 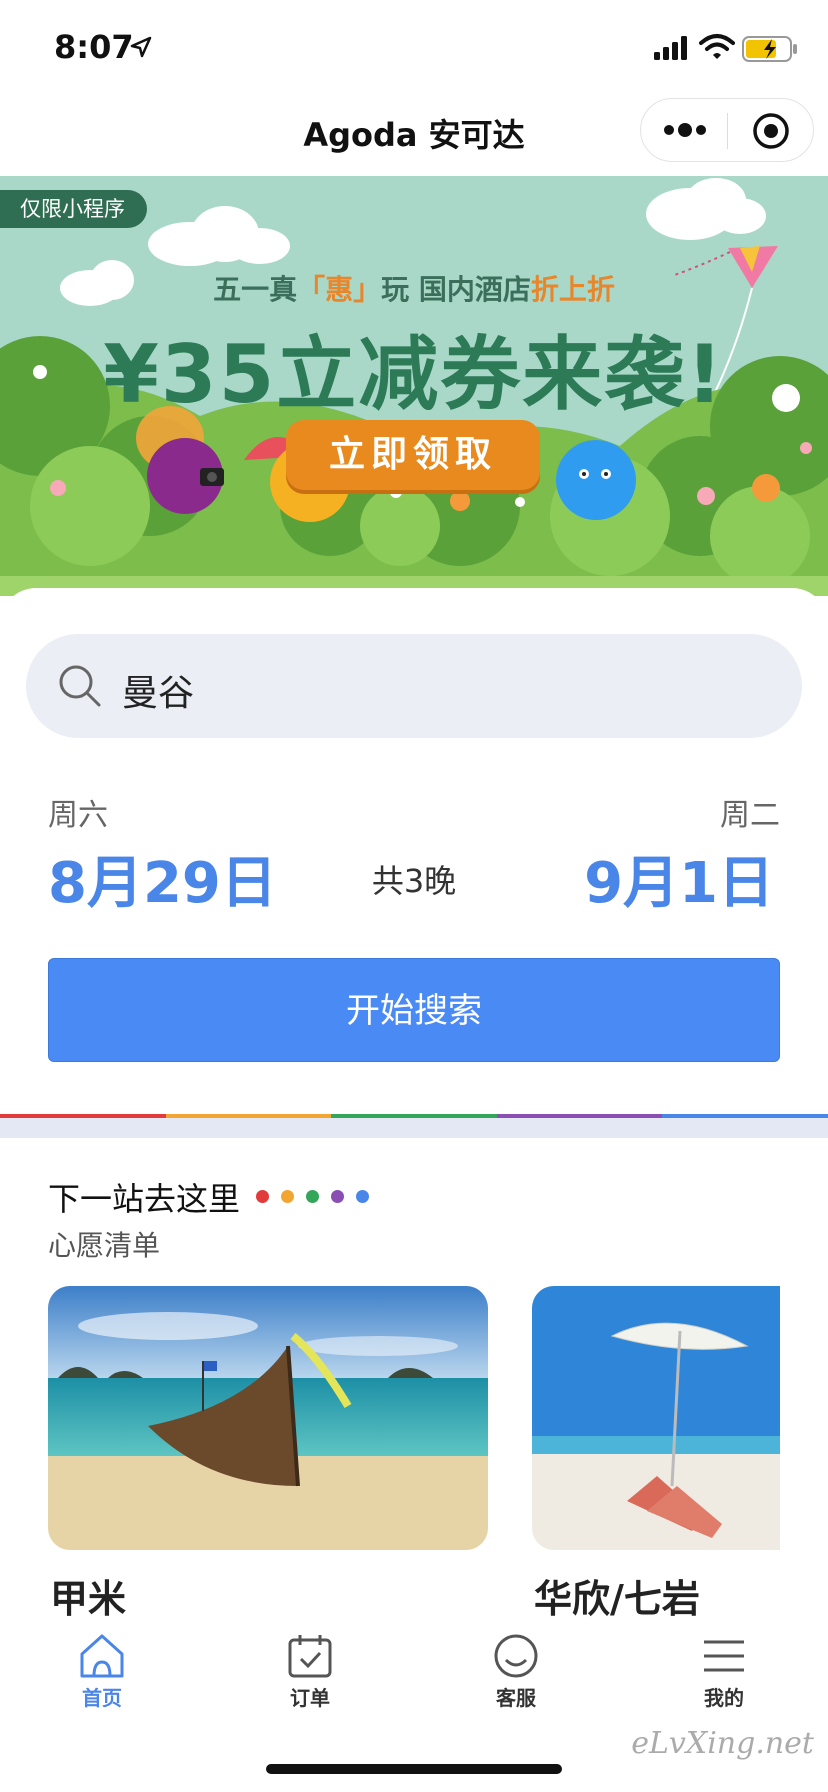 What do you see at coordinates (414, 1010) in the screenshot?
I see `start-search-button: 开始搜索` at bounding box center [414, 1010].